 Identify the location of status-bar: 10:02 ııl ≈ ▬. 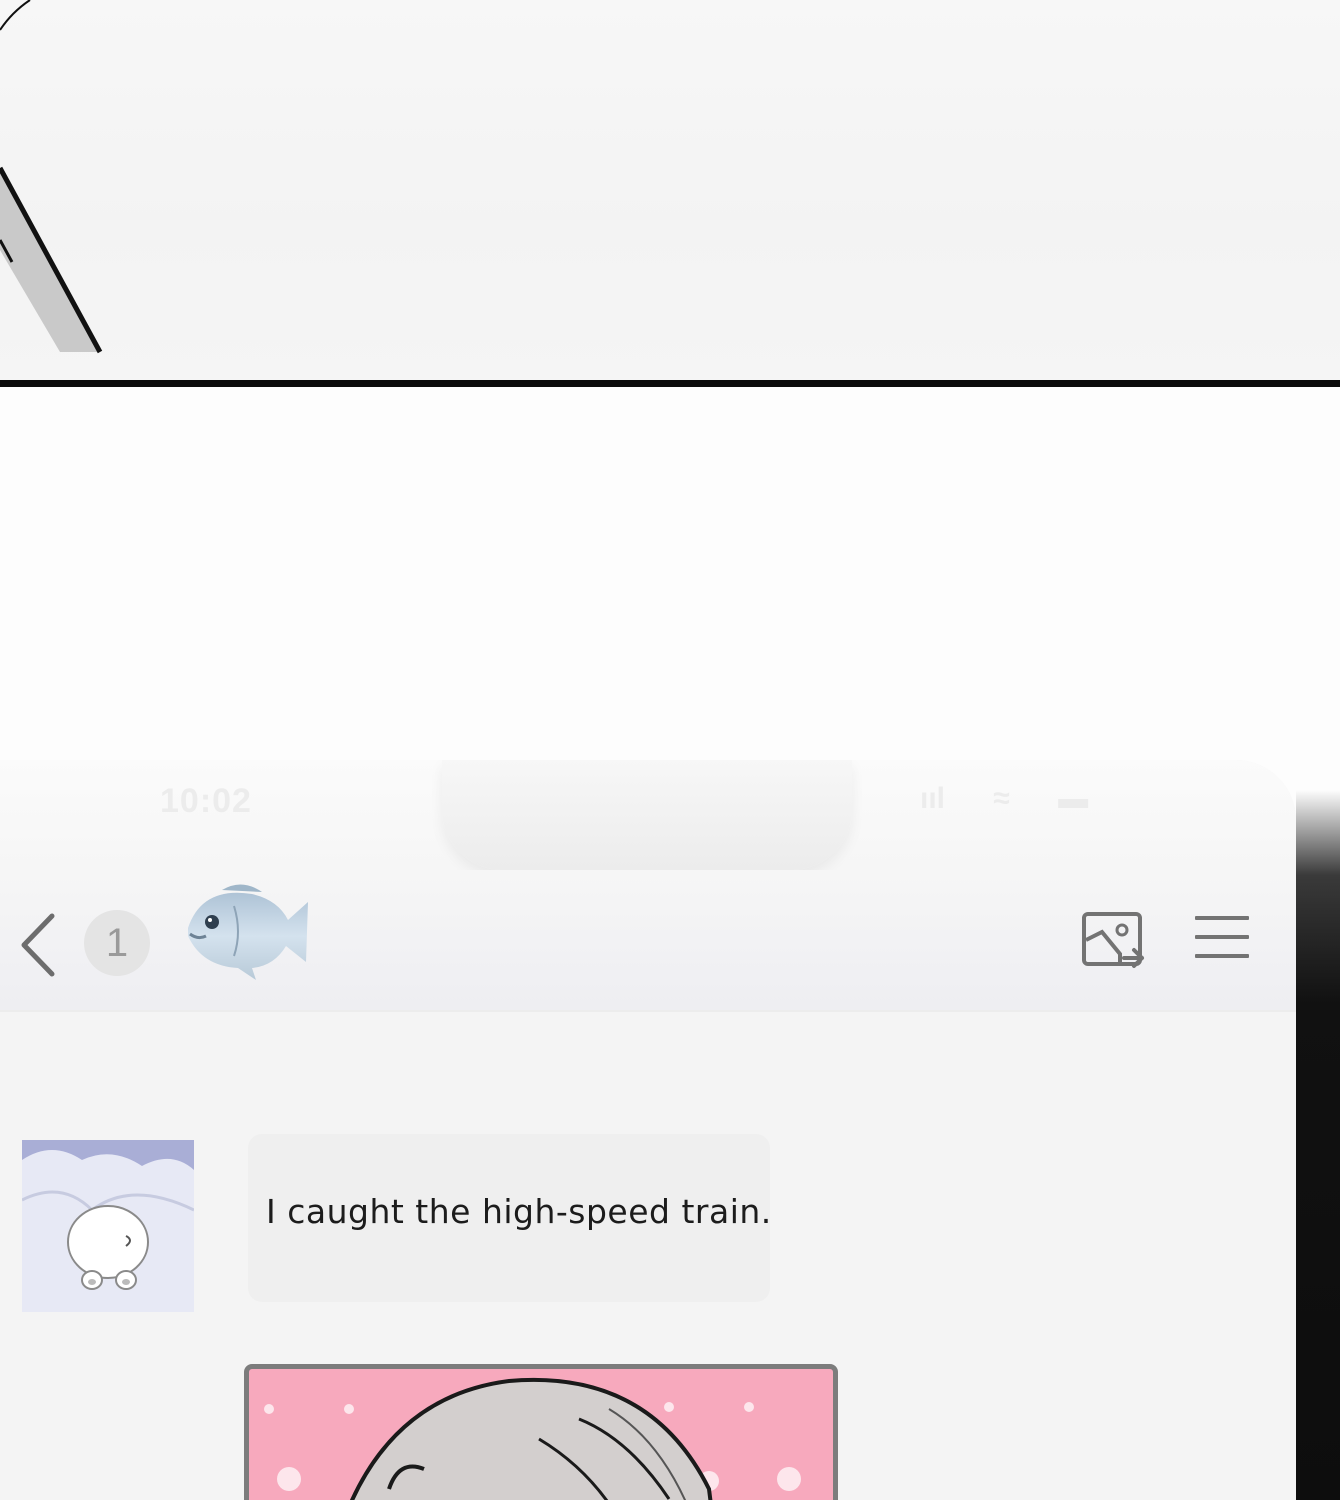
(648, 815).